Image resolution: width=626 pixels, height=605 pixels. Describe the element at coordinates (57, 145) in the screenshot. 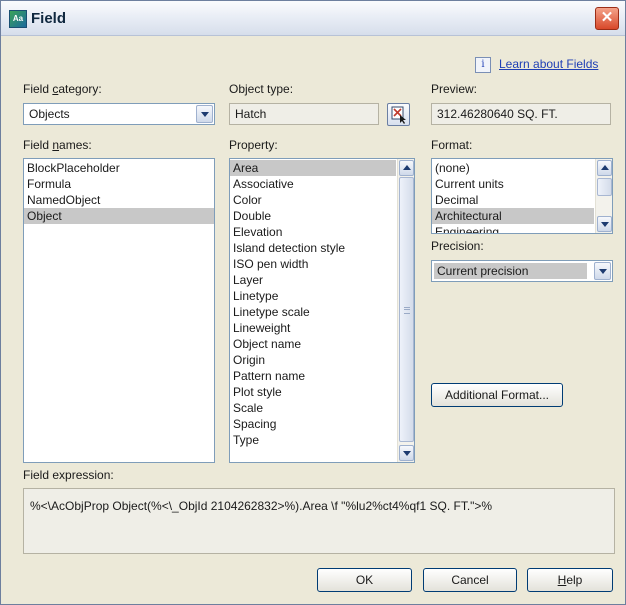

I see `field-names-label: Field names:` at that location.